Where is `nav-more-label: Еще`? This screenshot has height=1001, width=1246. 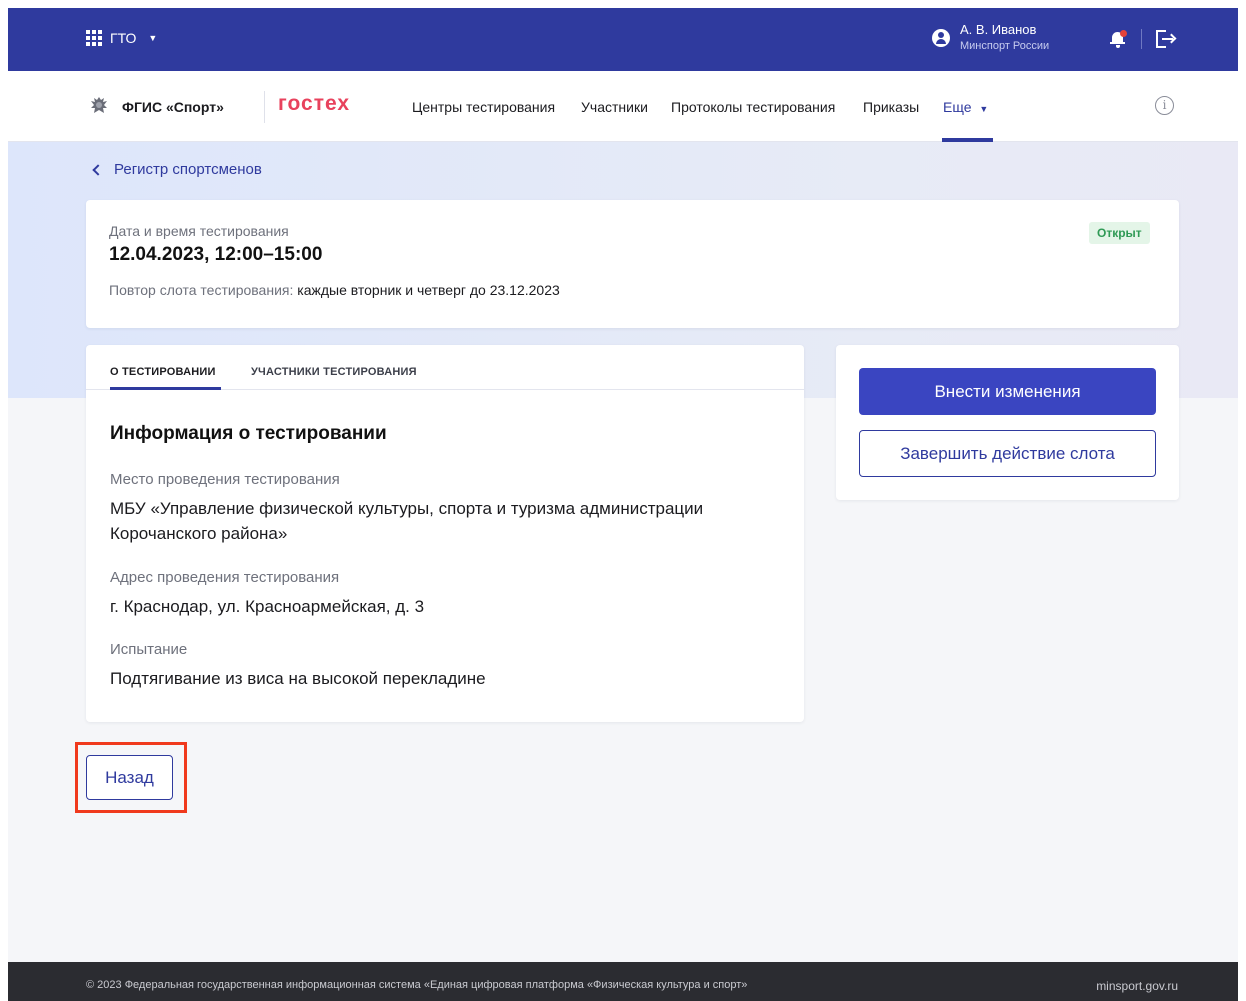 nav-more-label: Еще is located at coordinates (957, 107).